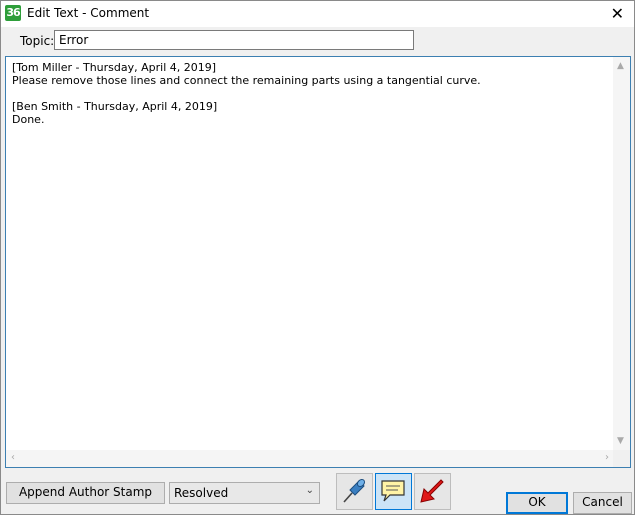  Describe the element at coordinates (88, 13) in the screenshot. I see `window-title: Edit Text - Comment` at that location.